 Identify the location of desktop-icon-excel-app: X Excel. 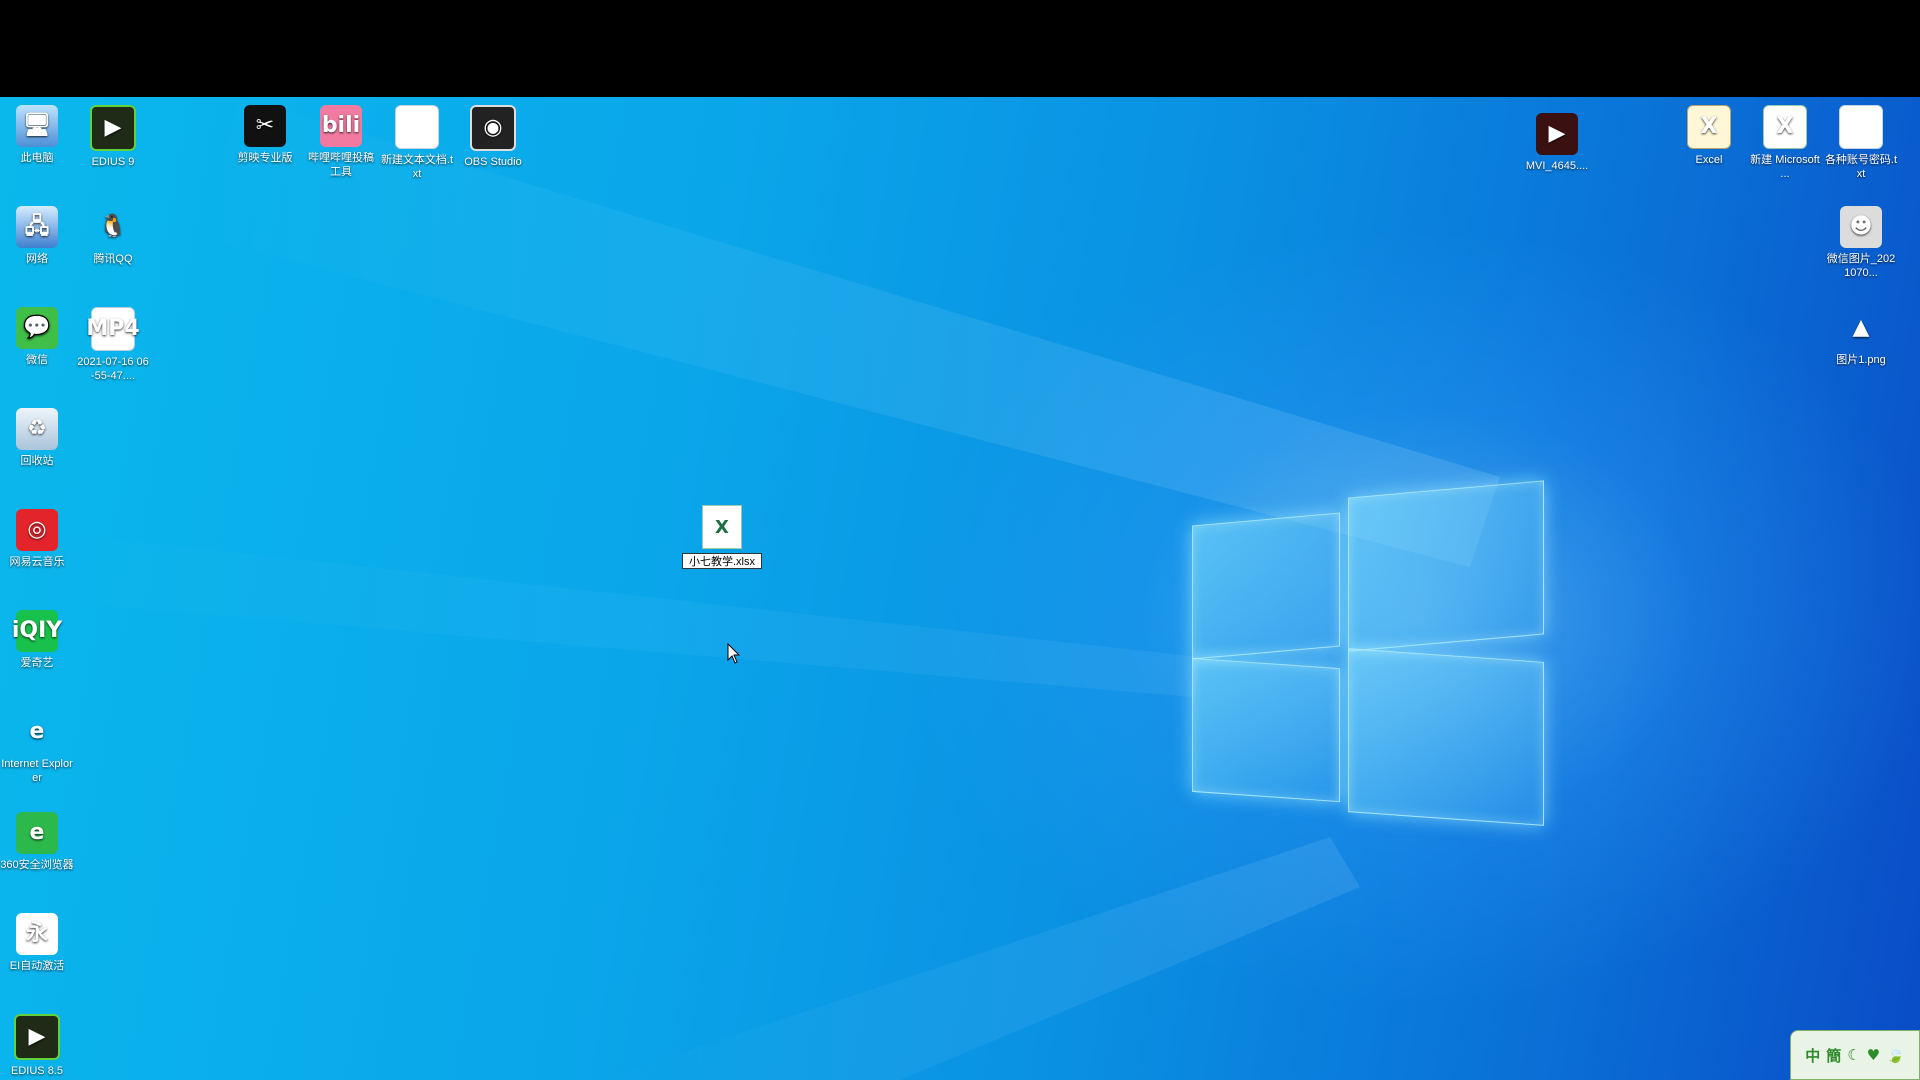
(1709, 136).